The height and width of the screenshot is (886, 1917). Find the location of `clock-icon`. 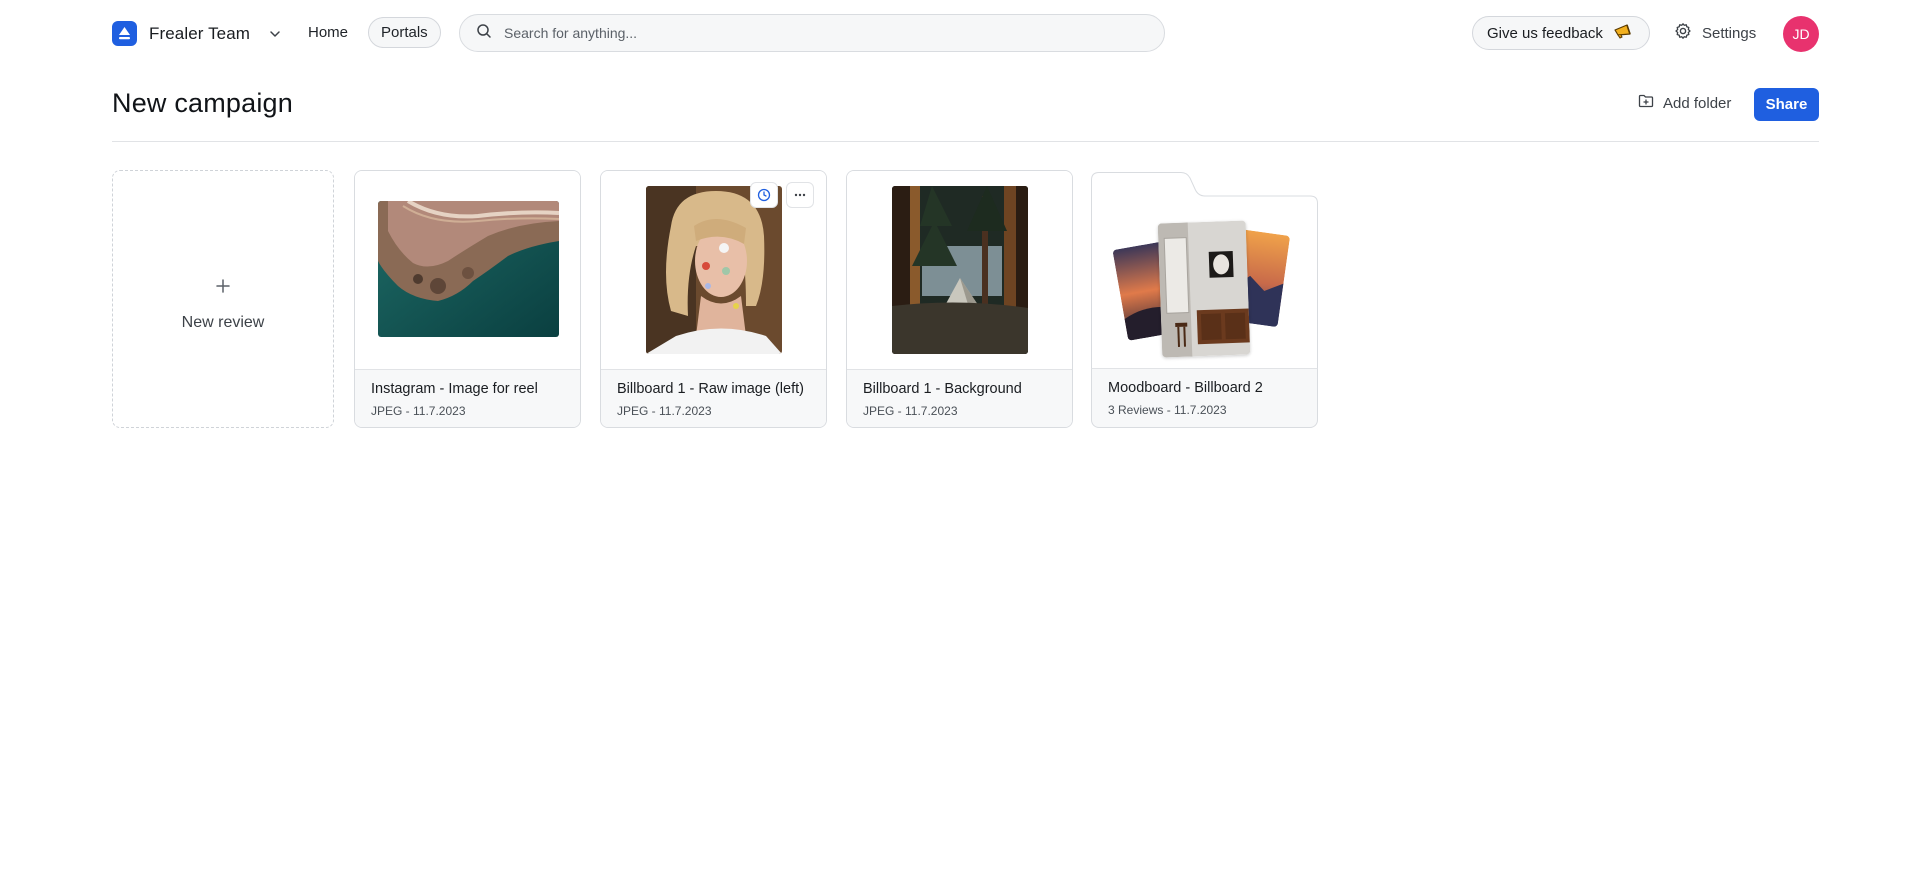

clock-icon is located at coordinates (764, 195).